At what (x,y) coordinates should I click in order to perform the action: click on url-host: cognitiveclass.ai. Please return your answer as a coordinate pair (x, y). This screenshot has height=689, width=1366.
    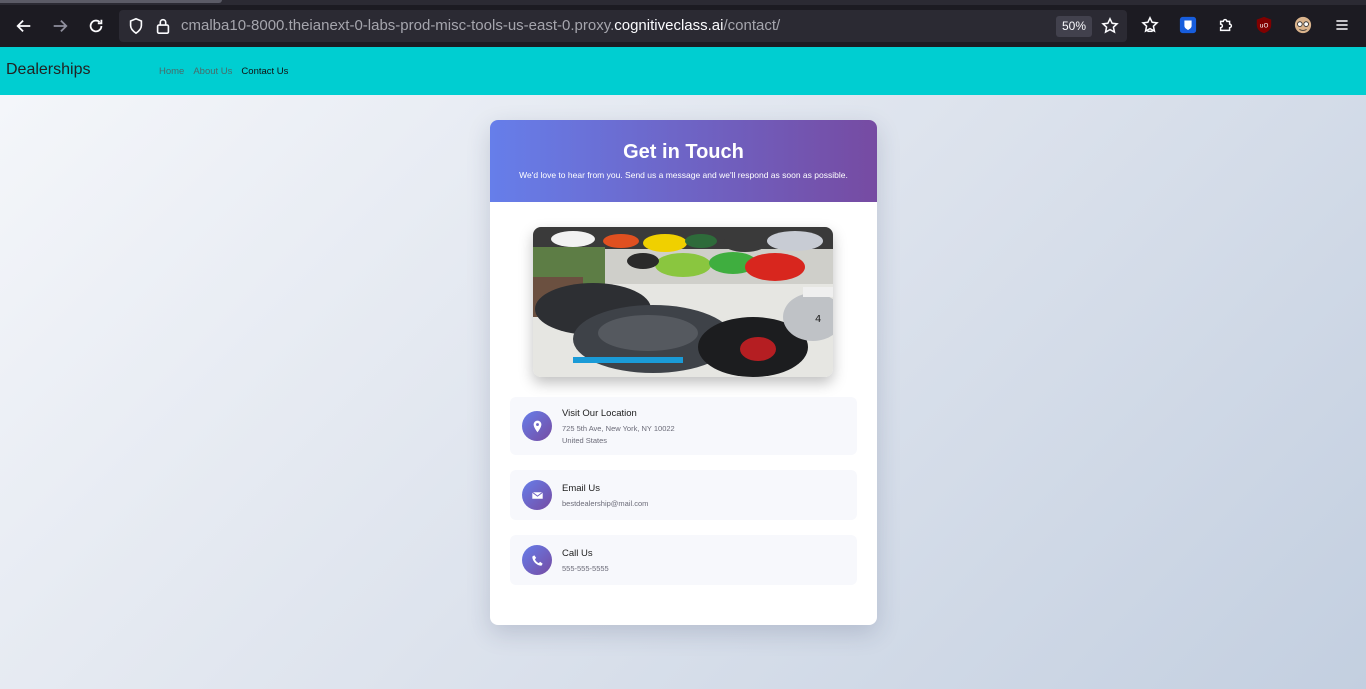
    Looking at the image, I should click on (669, 25).